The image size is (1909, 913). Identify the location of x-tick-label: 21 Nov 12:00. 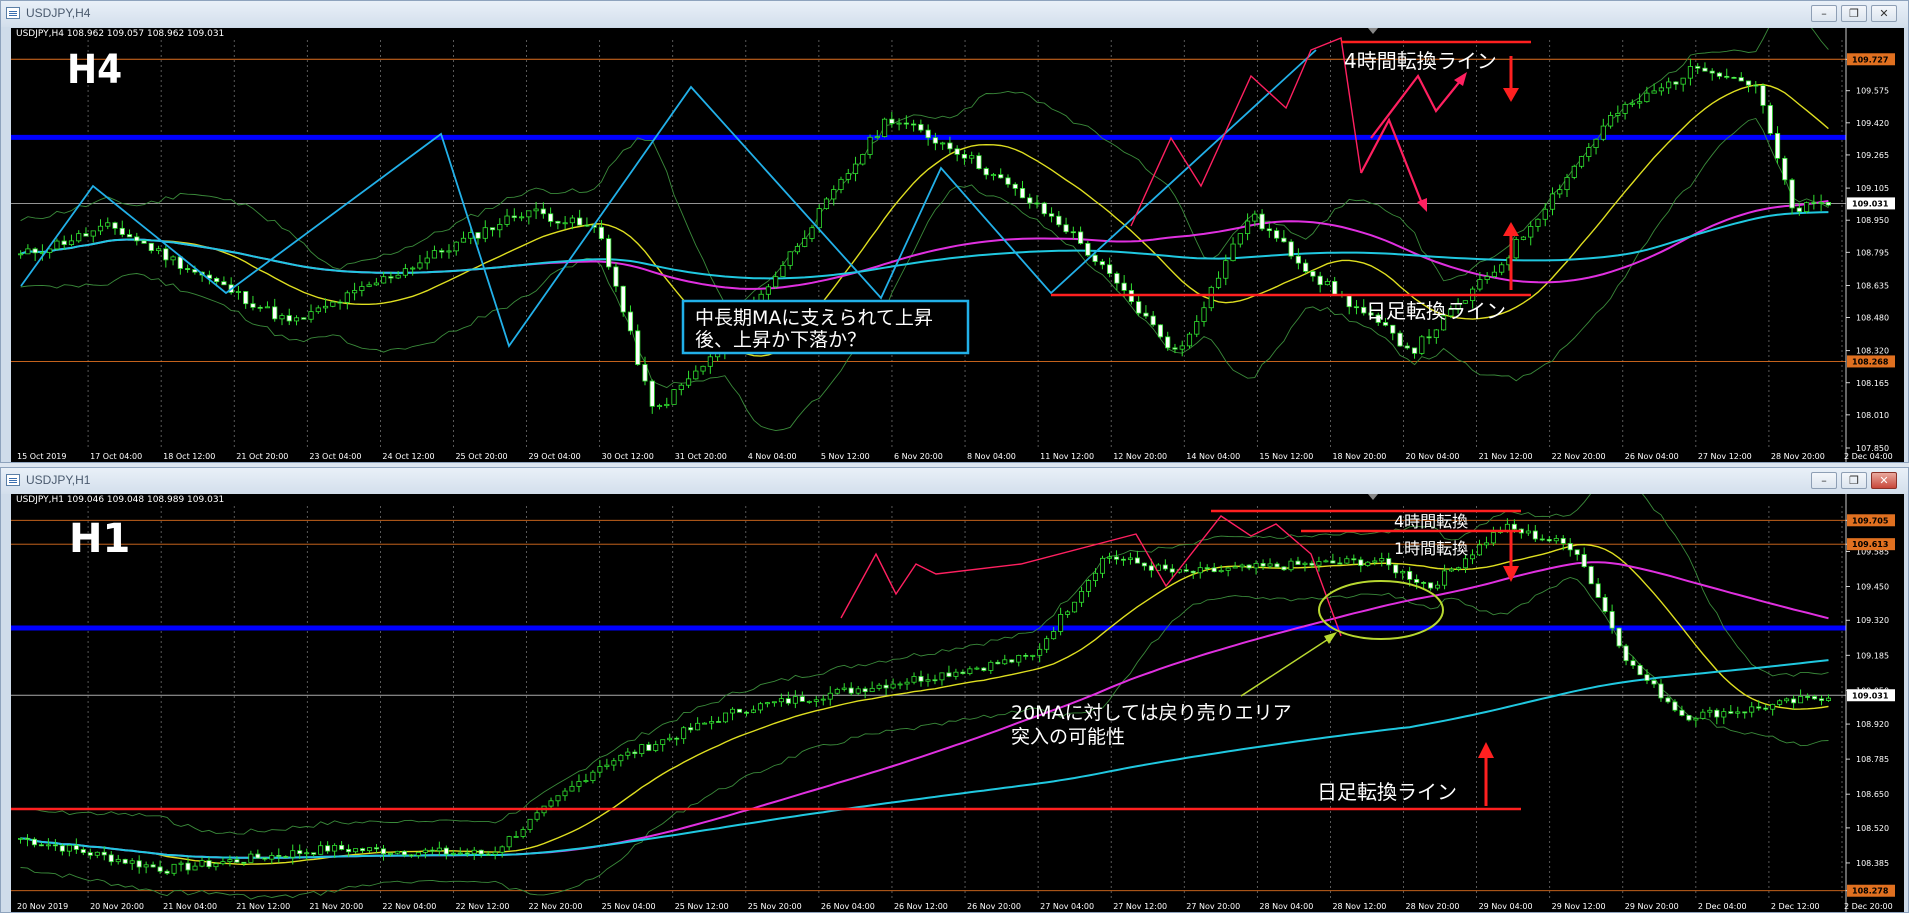
(1506, 456).